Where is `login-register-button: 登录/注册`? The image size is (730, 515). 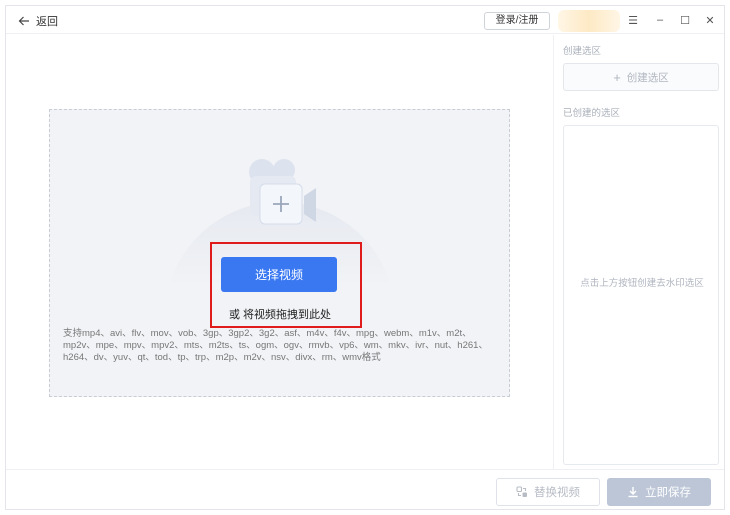
login-register-button: 登录/注册 is located at coordinates (517, 21).